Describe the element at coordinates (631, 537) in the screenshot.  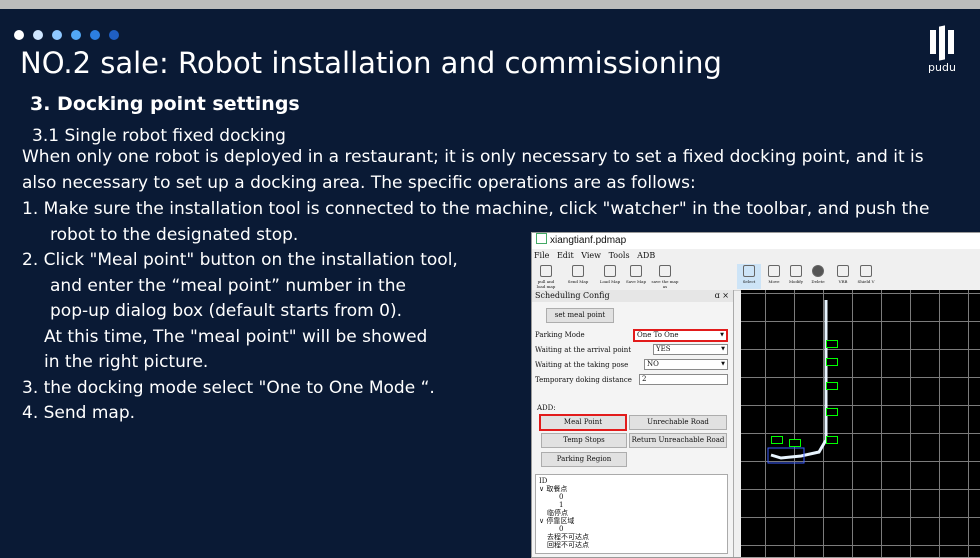
I see `tree-unreachable-go: 去程不可达点` at that location.